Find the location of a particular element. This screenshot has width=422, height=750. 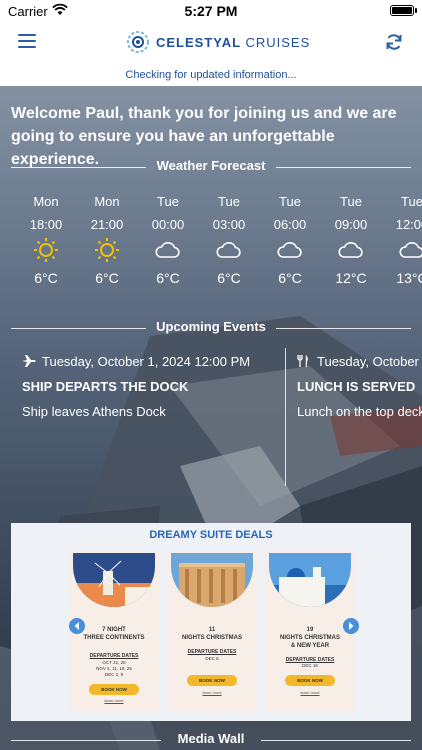

brand-logo: CELESTYAL CRUISES is located at coordinates (218, 42).